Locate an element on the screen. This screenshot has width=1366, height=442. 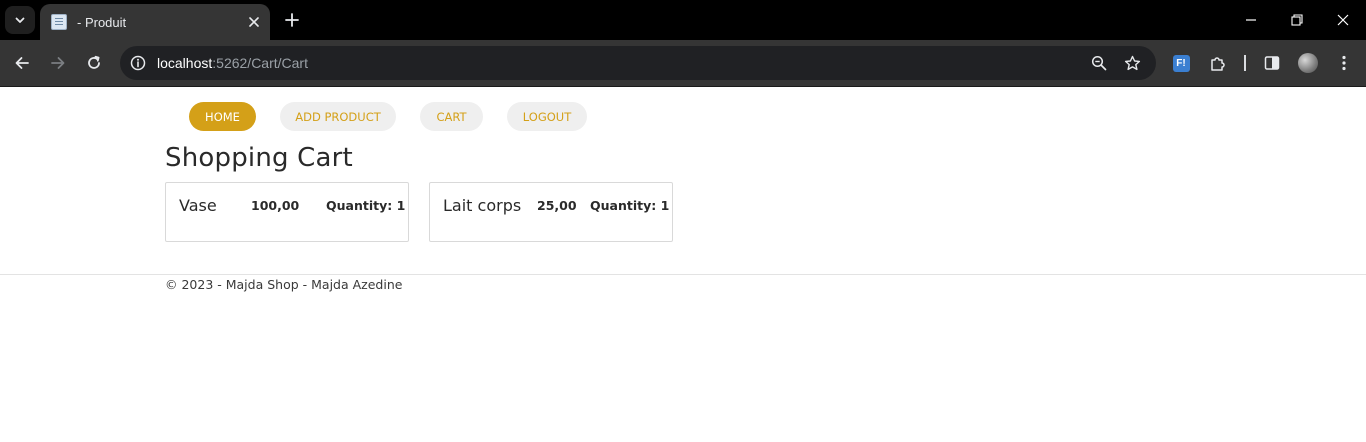
profile-button is located at coordinates (1308, 63).